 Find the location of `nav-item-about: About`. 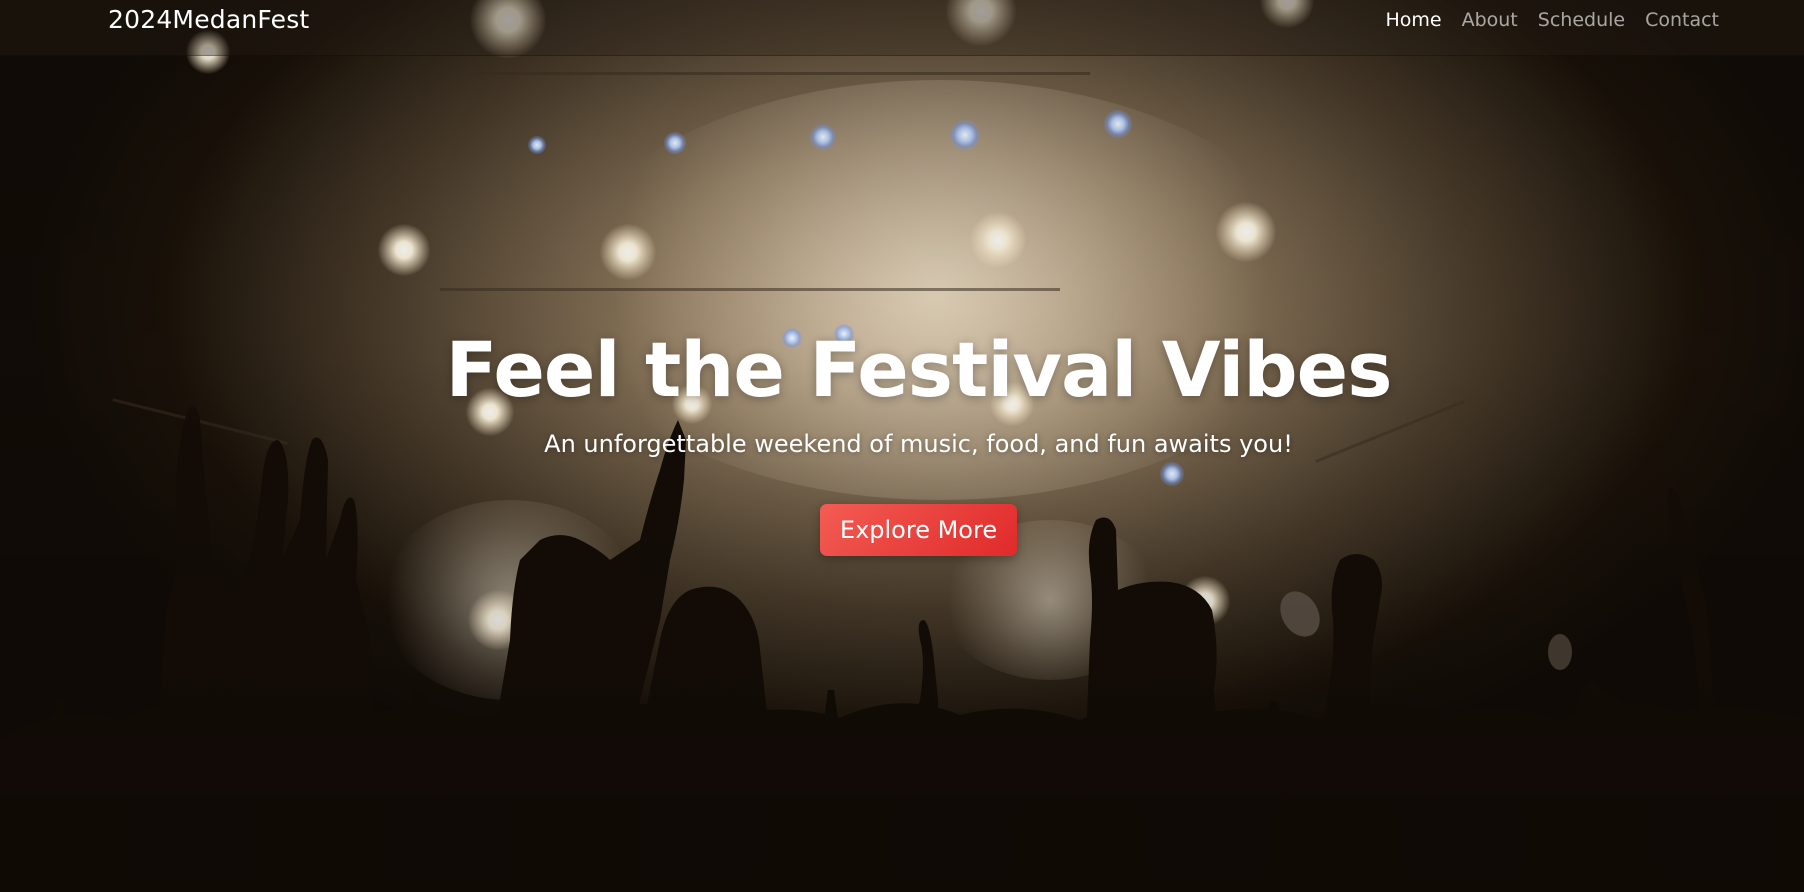

nav-item-about: About is located at coordinates (1490, 20).